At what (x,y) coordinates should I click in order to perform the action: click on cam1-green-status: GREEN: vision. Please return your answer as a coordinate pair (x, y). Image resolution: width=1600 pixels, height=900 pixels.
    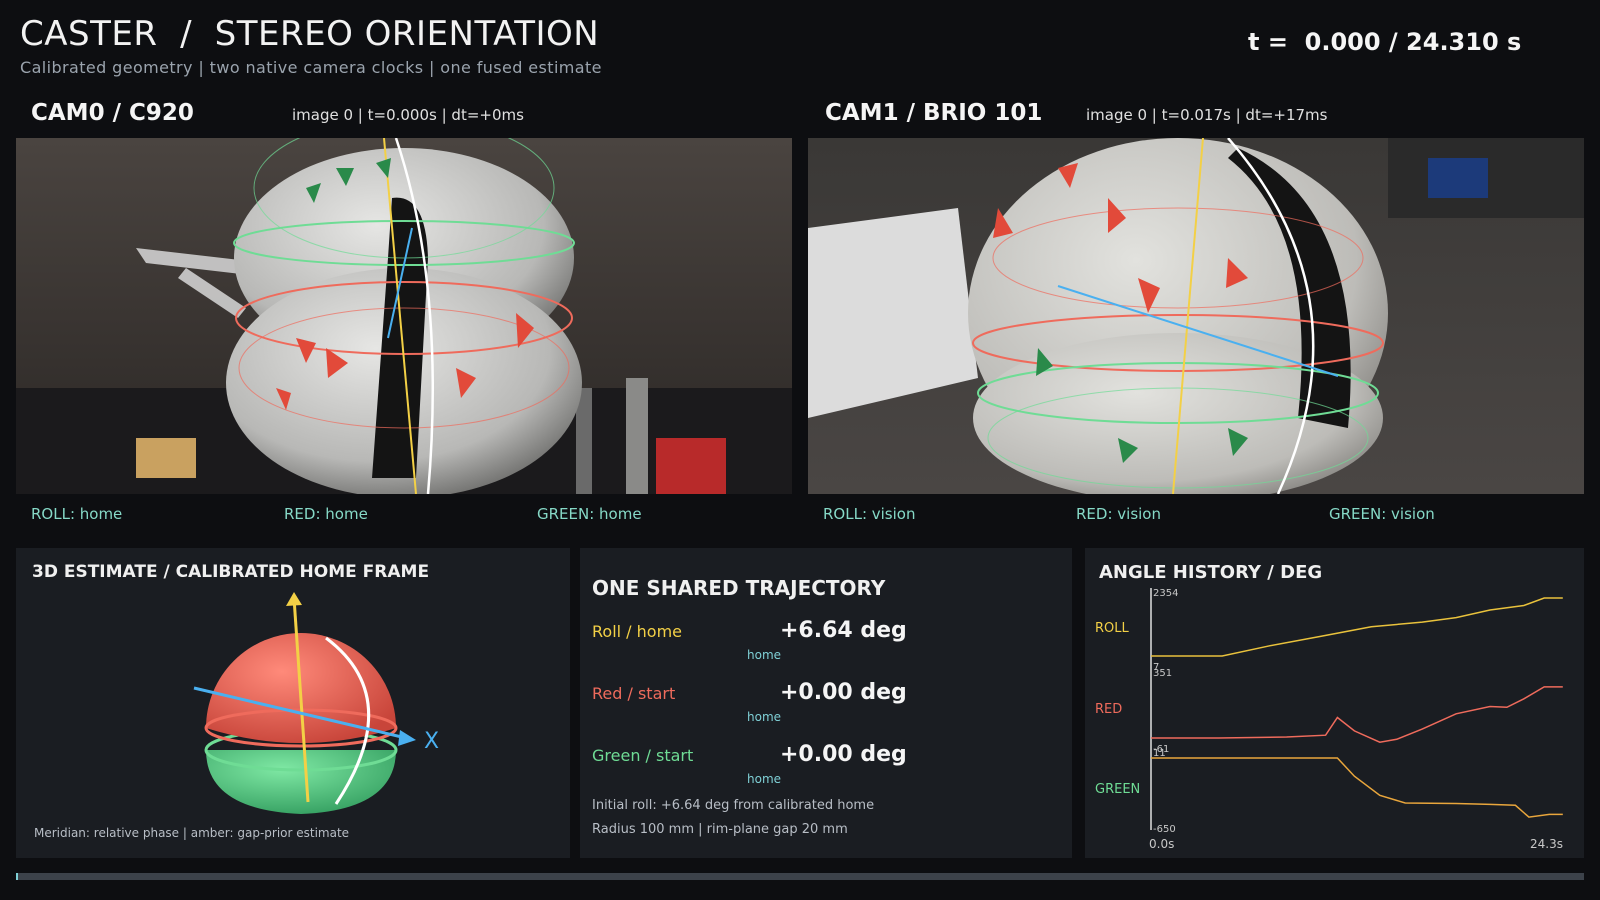
    Looking at the image, I should click on (1382, 514).